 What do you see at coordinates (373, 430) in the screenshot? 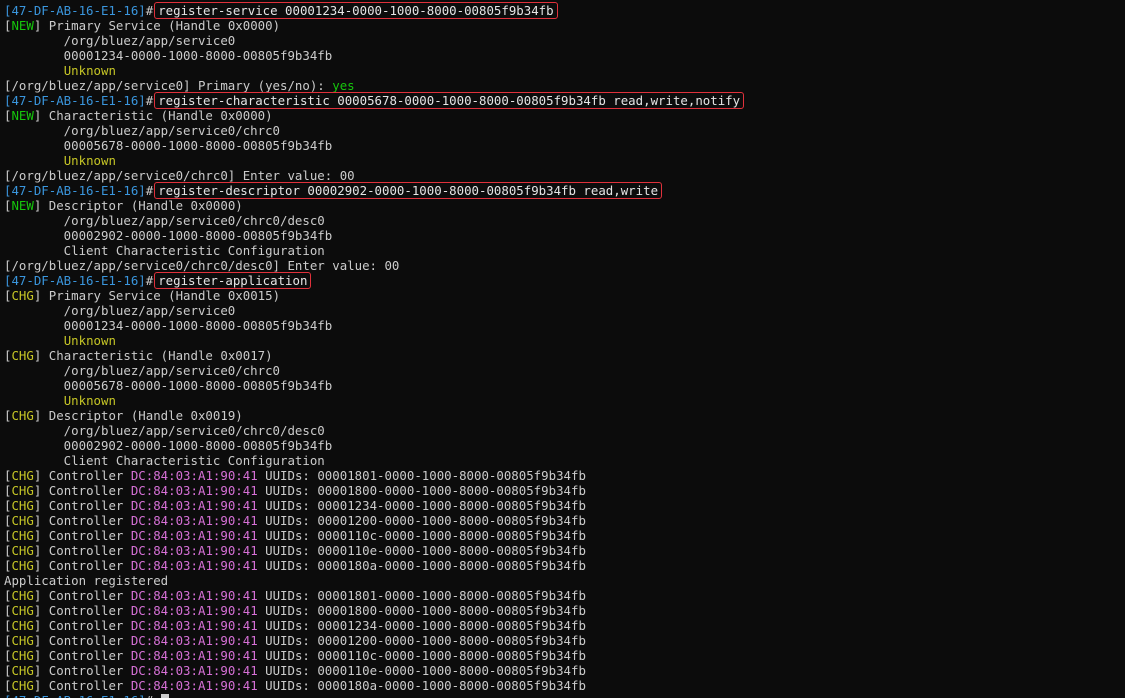
I see `terminal-line: /org/bluez/app/service0/chrc0/desc0` at bounding box center [373, 430].